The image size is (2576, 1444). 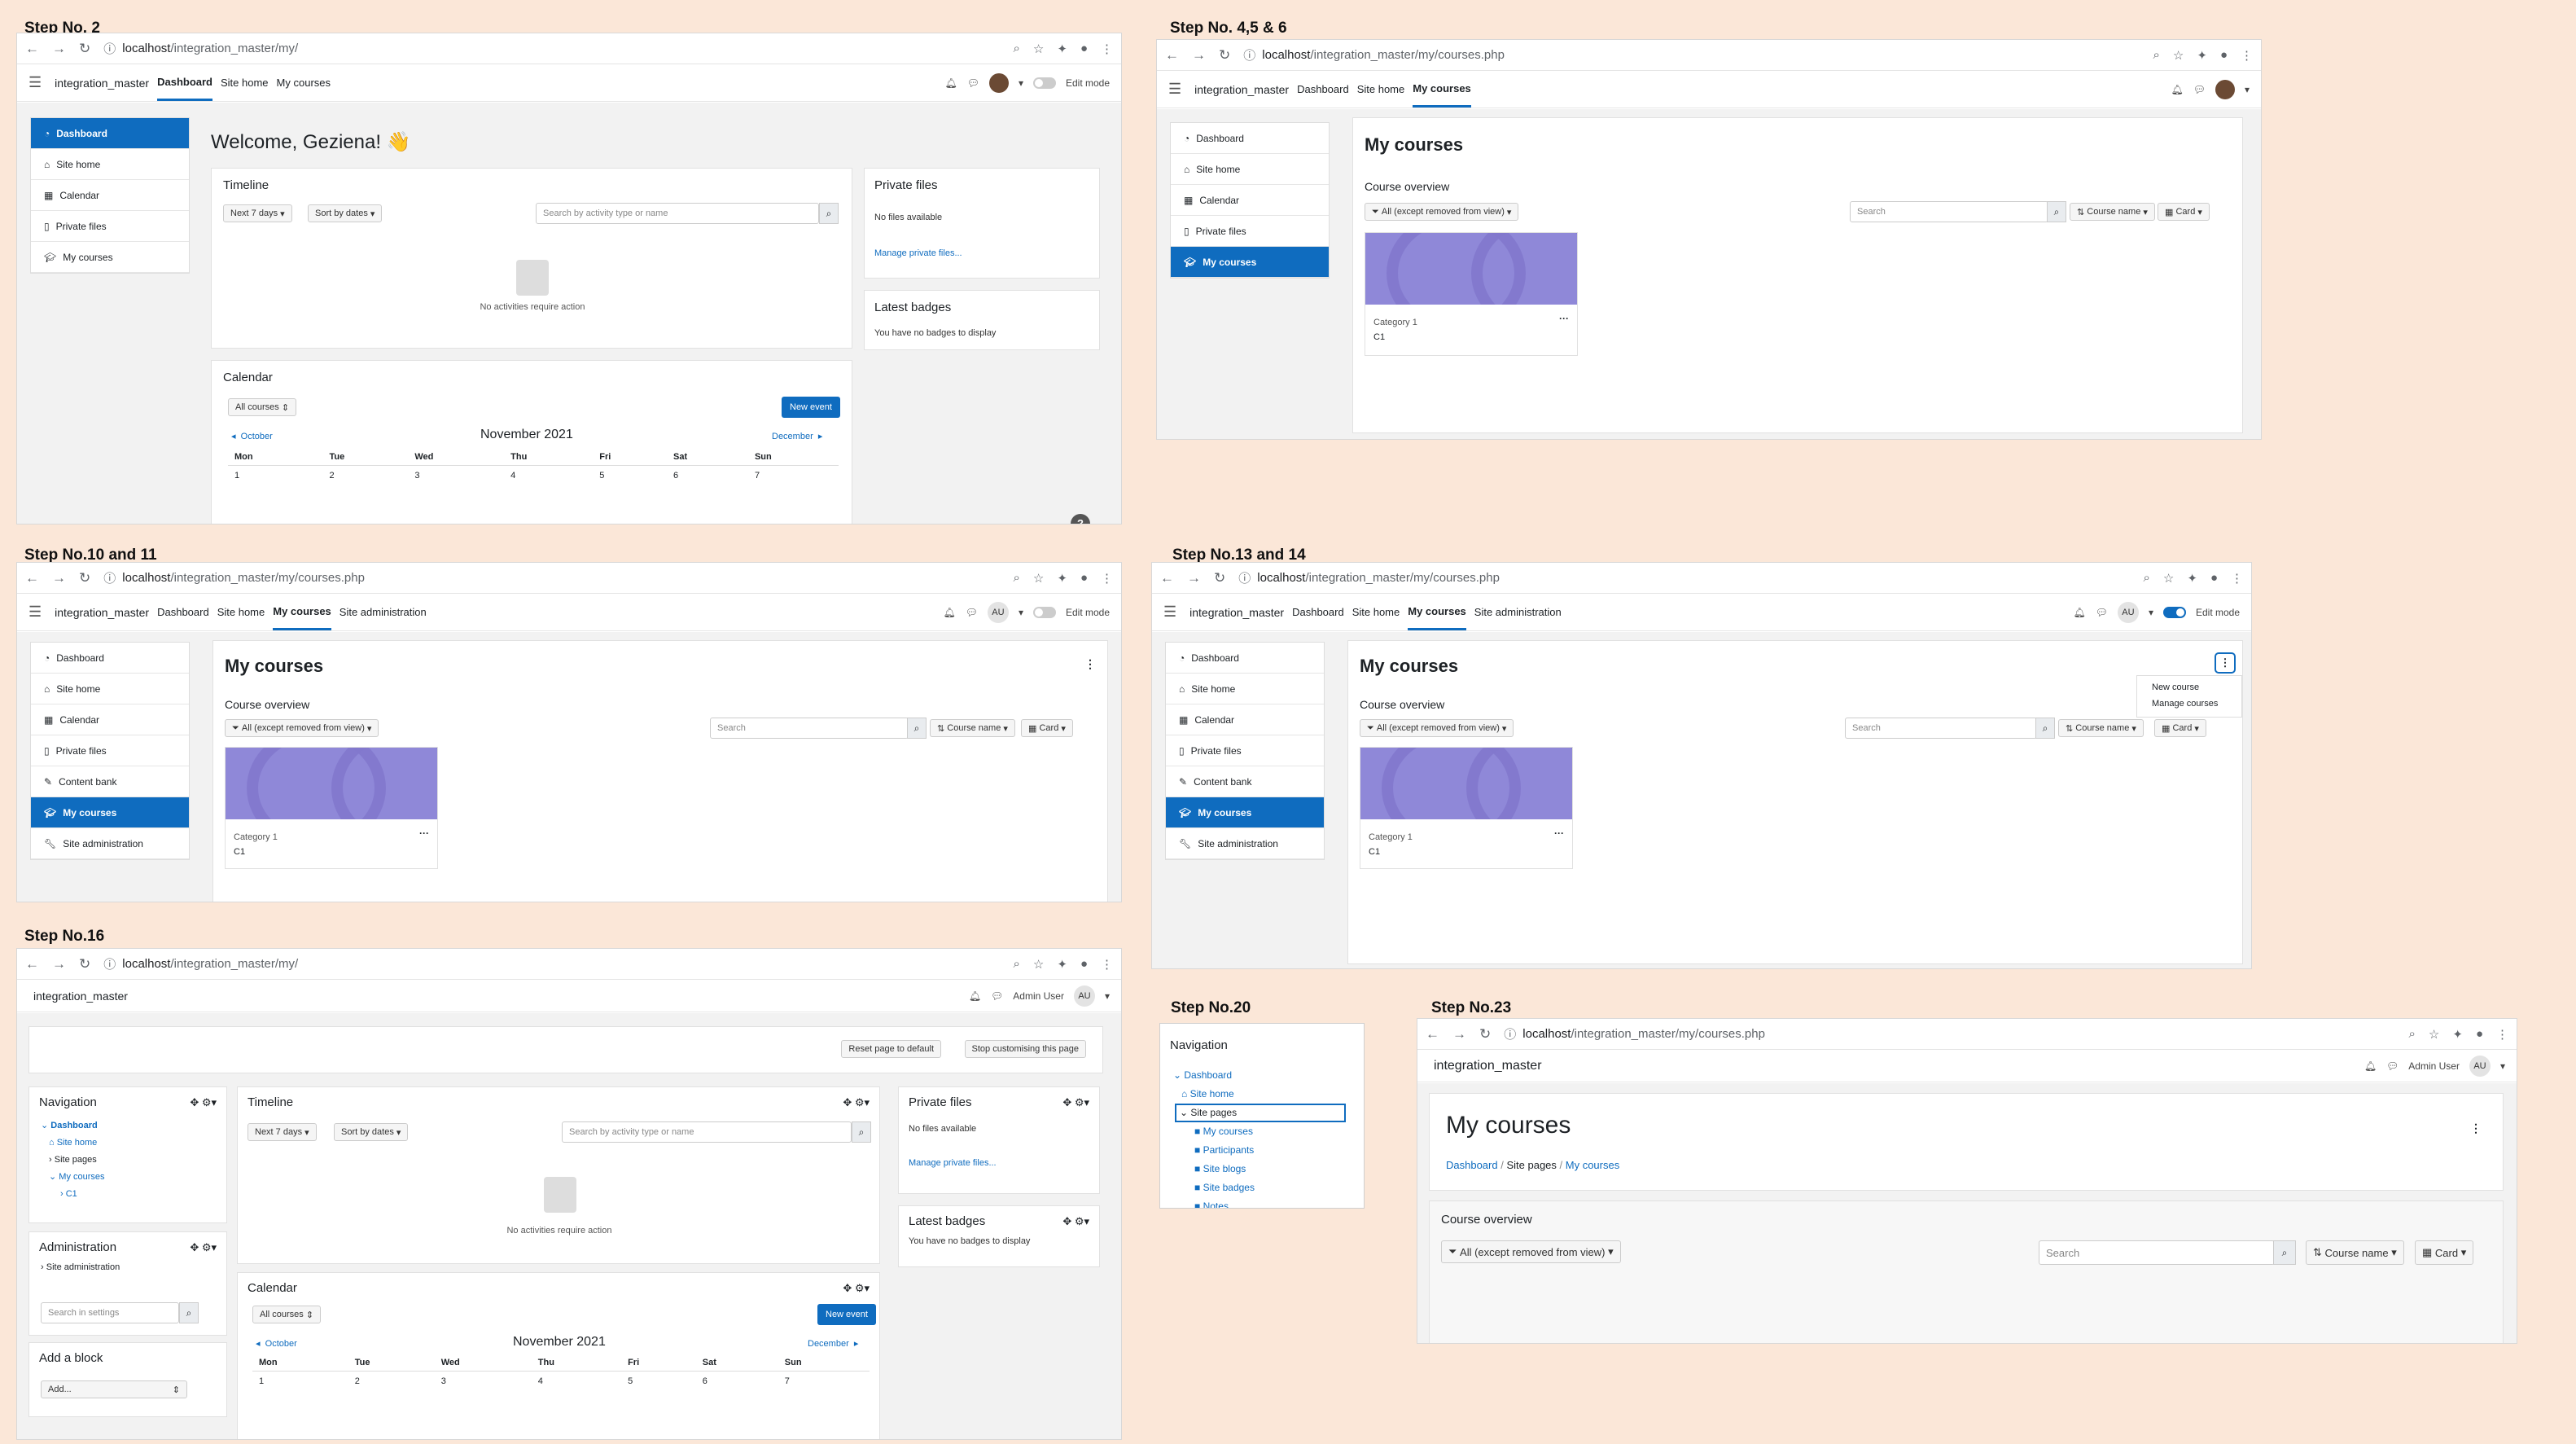 I want to click on tree-item-dashboard: ⌄ Dashboard, so click(x=133, y=1126).